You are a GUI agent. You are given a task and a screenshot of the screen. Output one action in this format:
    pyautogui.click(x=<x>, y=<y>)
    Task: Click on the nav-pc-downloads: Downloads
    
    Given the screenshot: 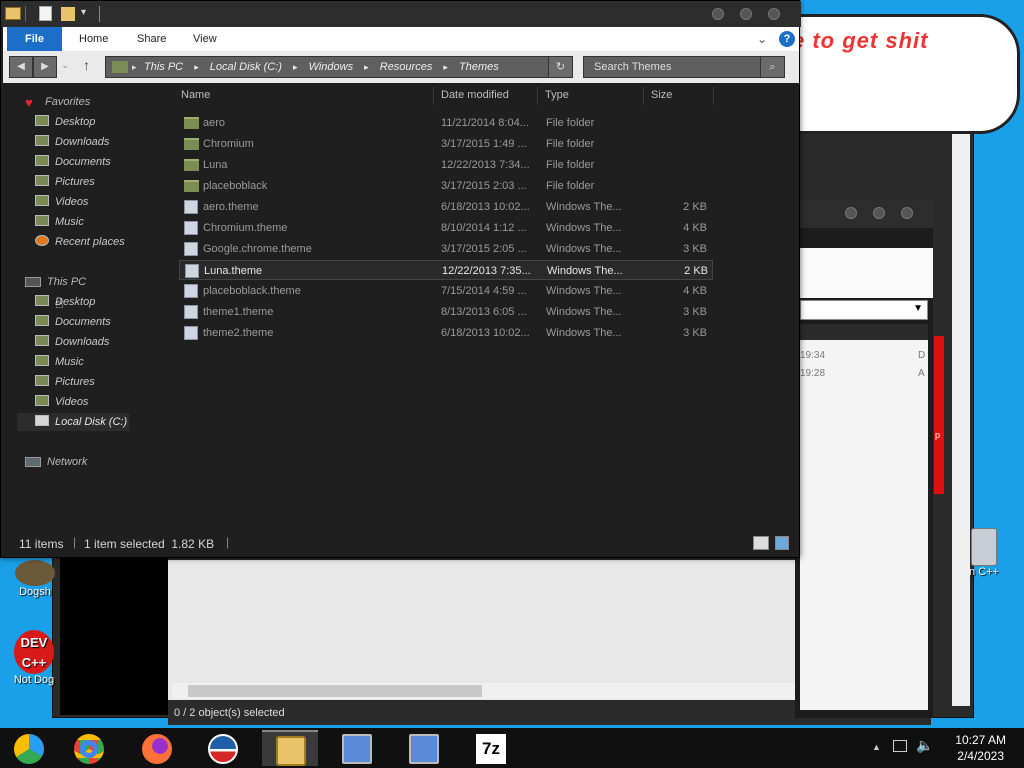 What is the action you would take?
    pyautogui.click(x=72, y=342)
    